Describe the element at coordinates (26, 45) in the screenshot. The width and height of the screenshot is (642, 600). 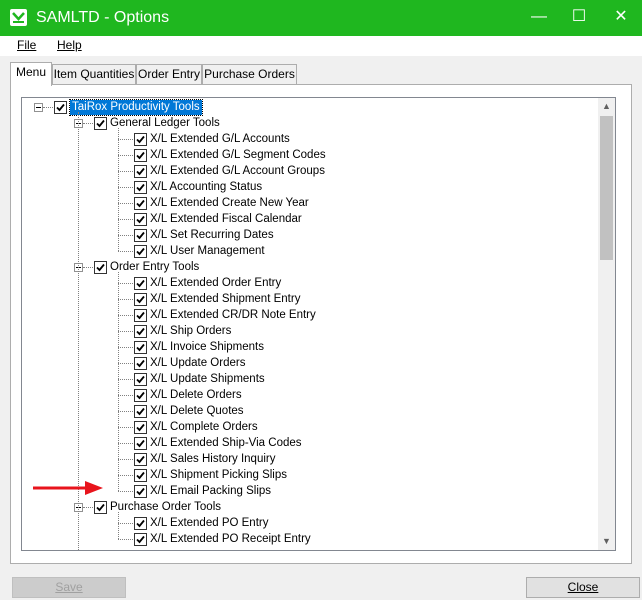
I see `menu-file: File` at that location.